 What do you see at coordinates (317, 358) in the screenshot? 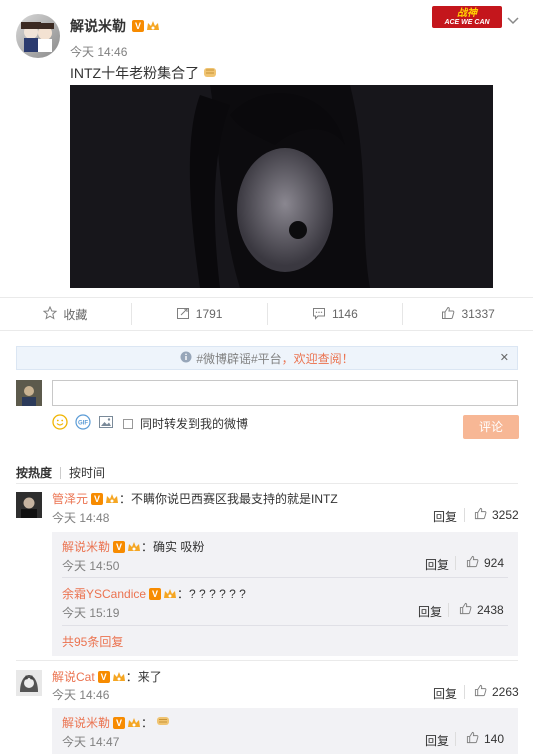
I see `notice-text: ，欢迎查阅！` at bounding box center [317, 358].